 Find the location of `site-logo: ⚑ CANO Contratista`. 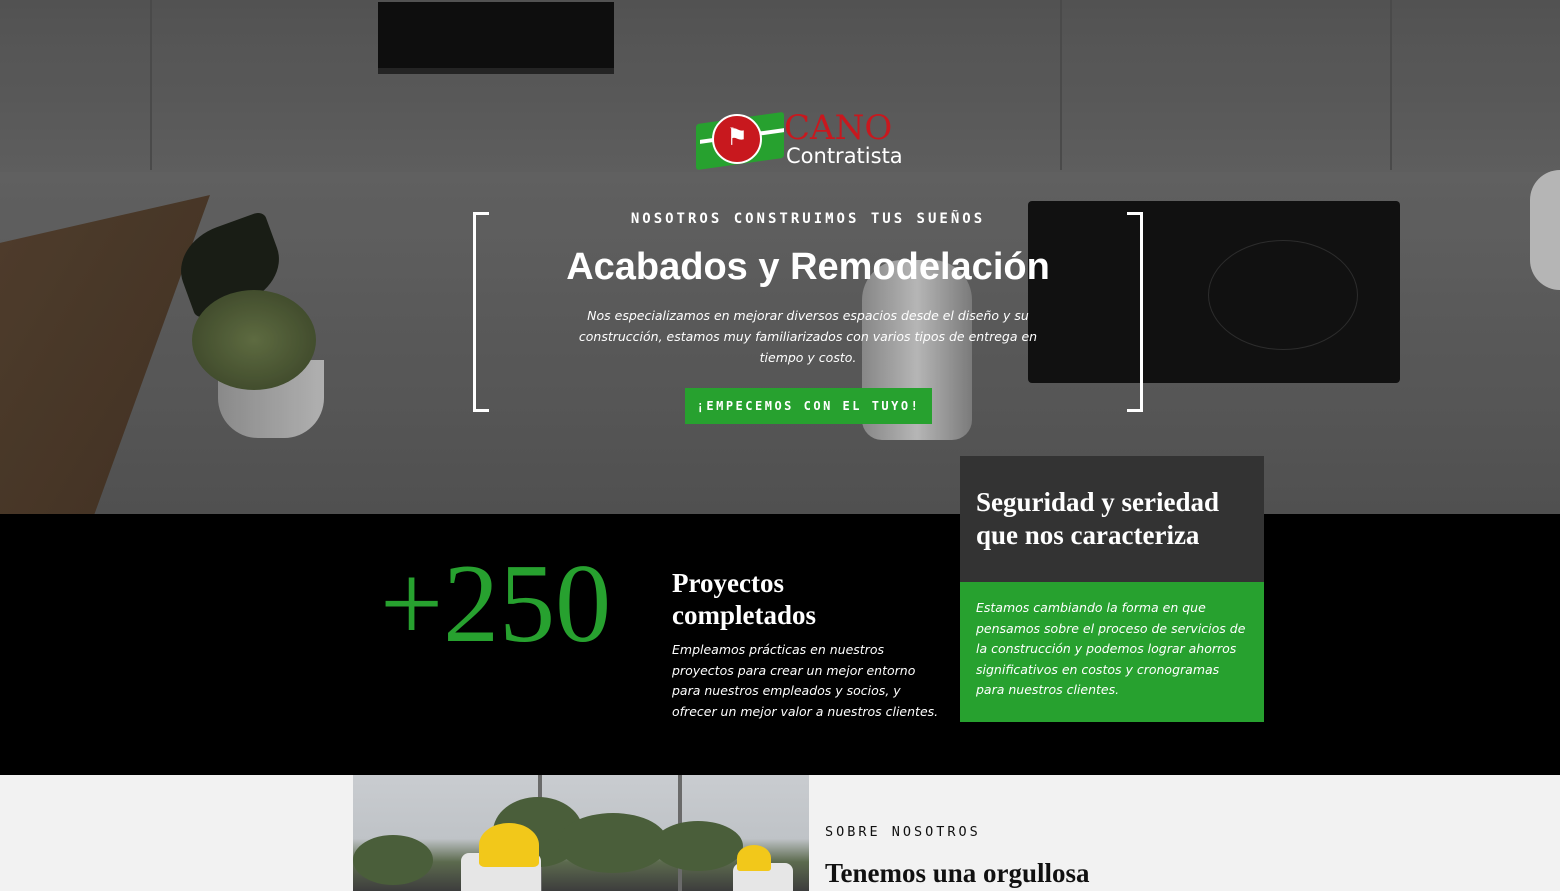

site-logo: ⚑ CANO Contratista is located at coordinates (811, 139).